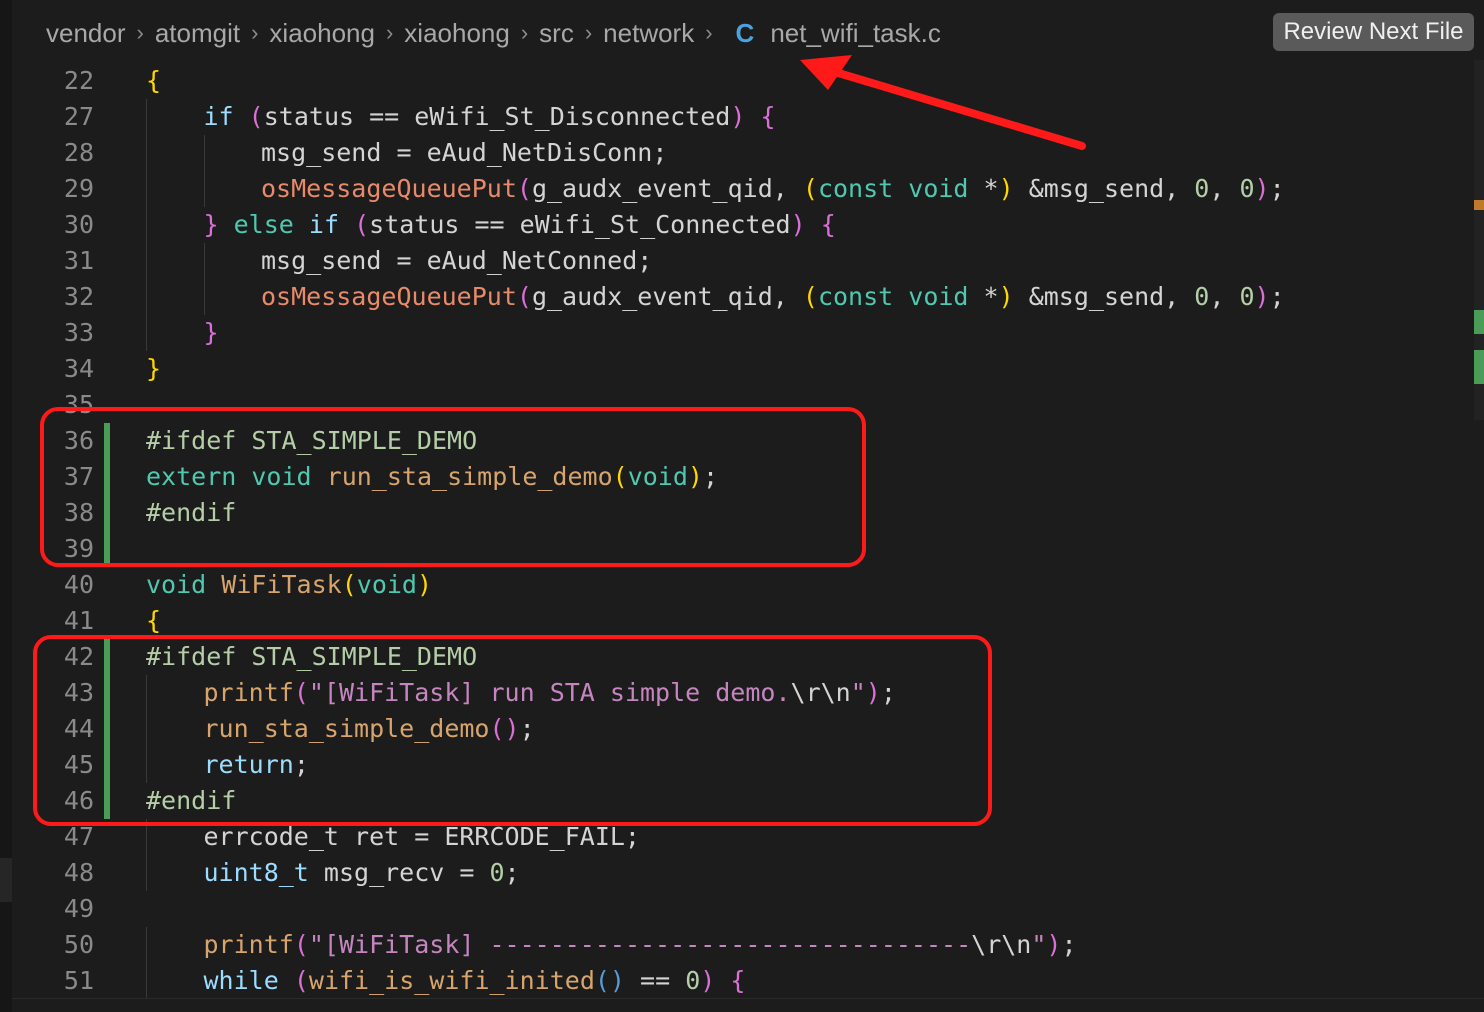  What do you see at coordinates (735, 873) in the screenshot?
I see `code-line: 48 uint8_t msg_recv = 0;` at bounding box center [735, 873].